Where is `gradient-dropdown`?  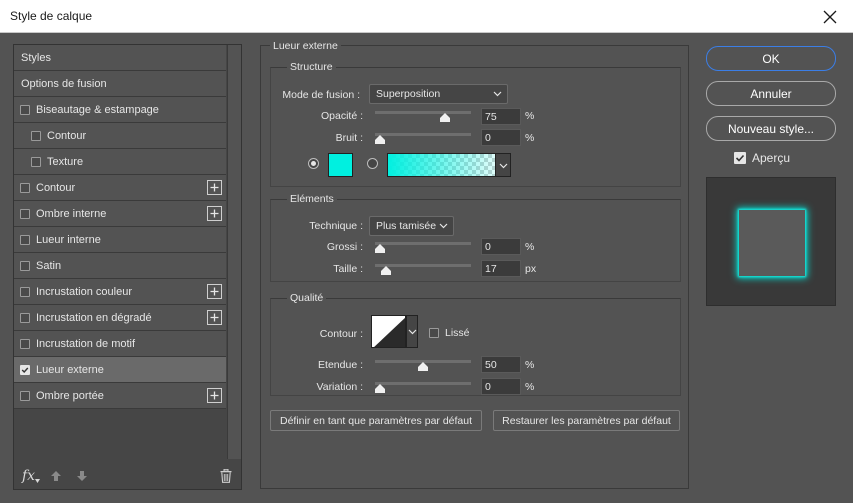
gradient-dropdown is located at coordinates (503, 165).